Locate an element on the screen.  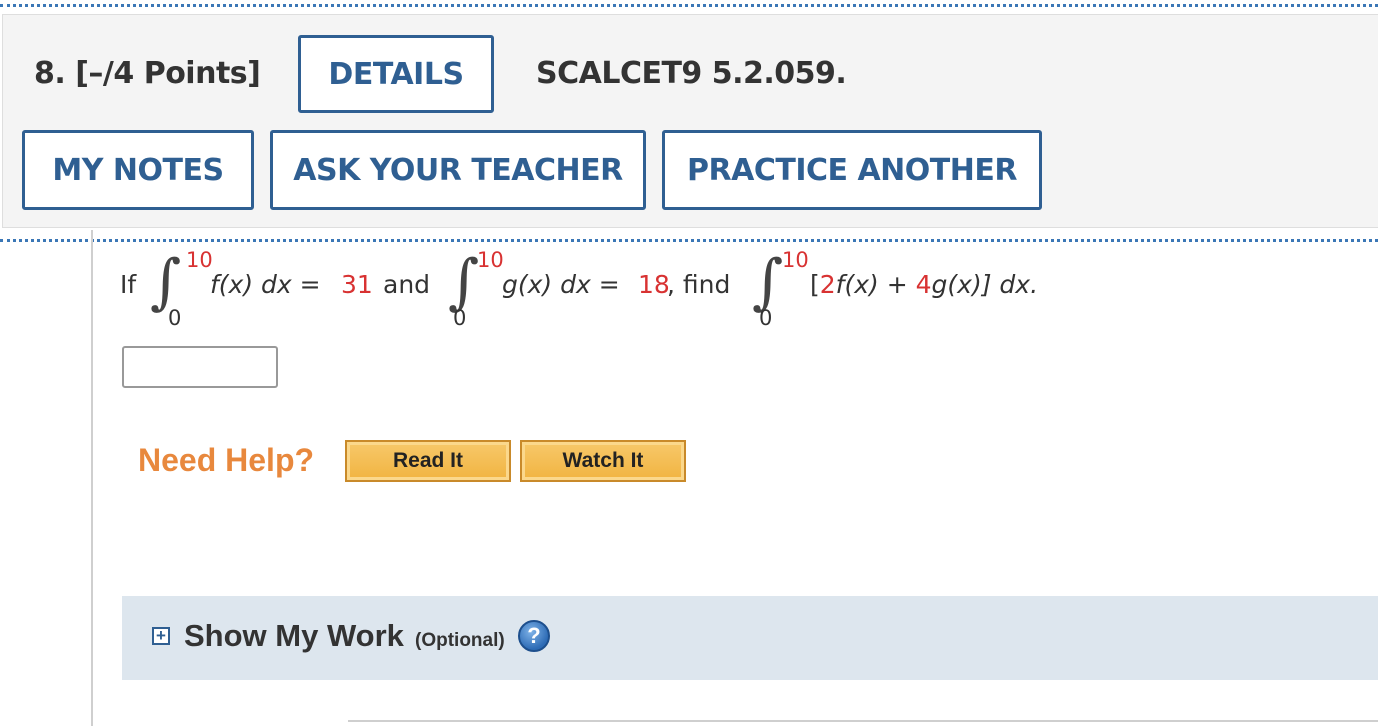
expand-plus-icon: + is located at coordinates (161, 636).